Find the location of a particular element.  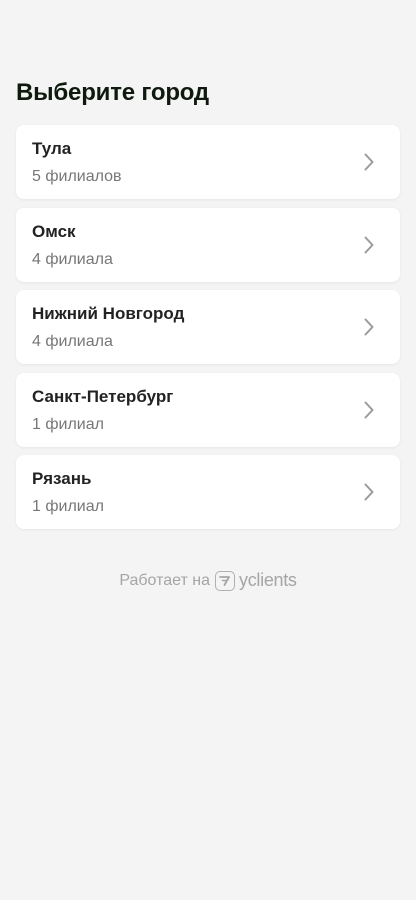

city-name: Тула is located at coordinates (52, 148).